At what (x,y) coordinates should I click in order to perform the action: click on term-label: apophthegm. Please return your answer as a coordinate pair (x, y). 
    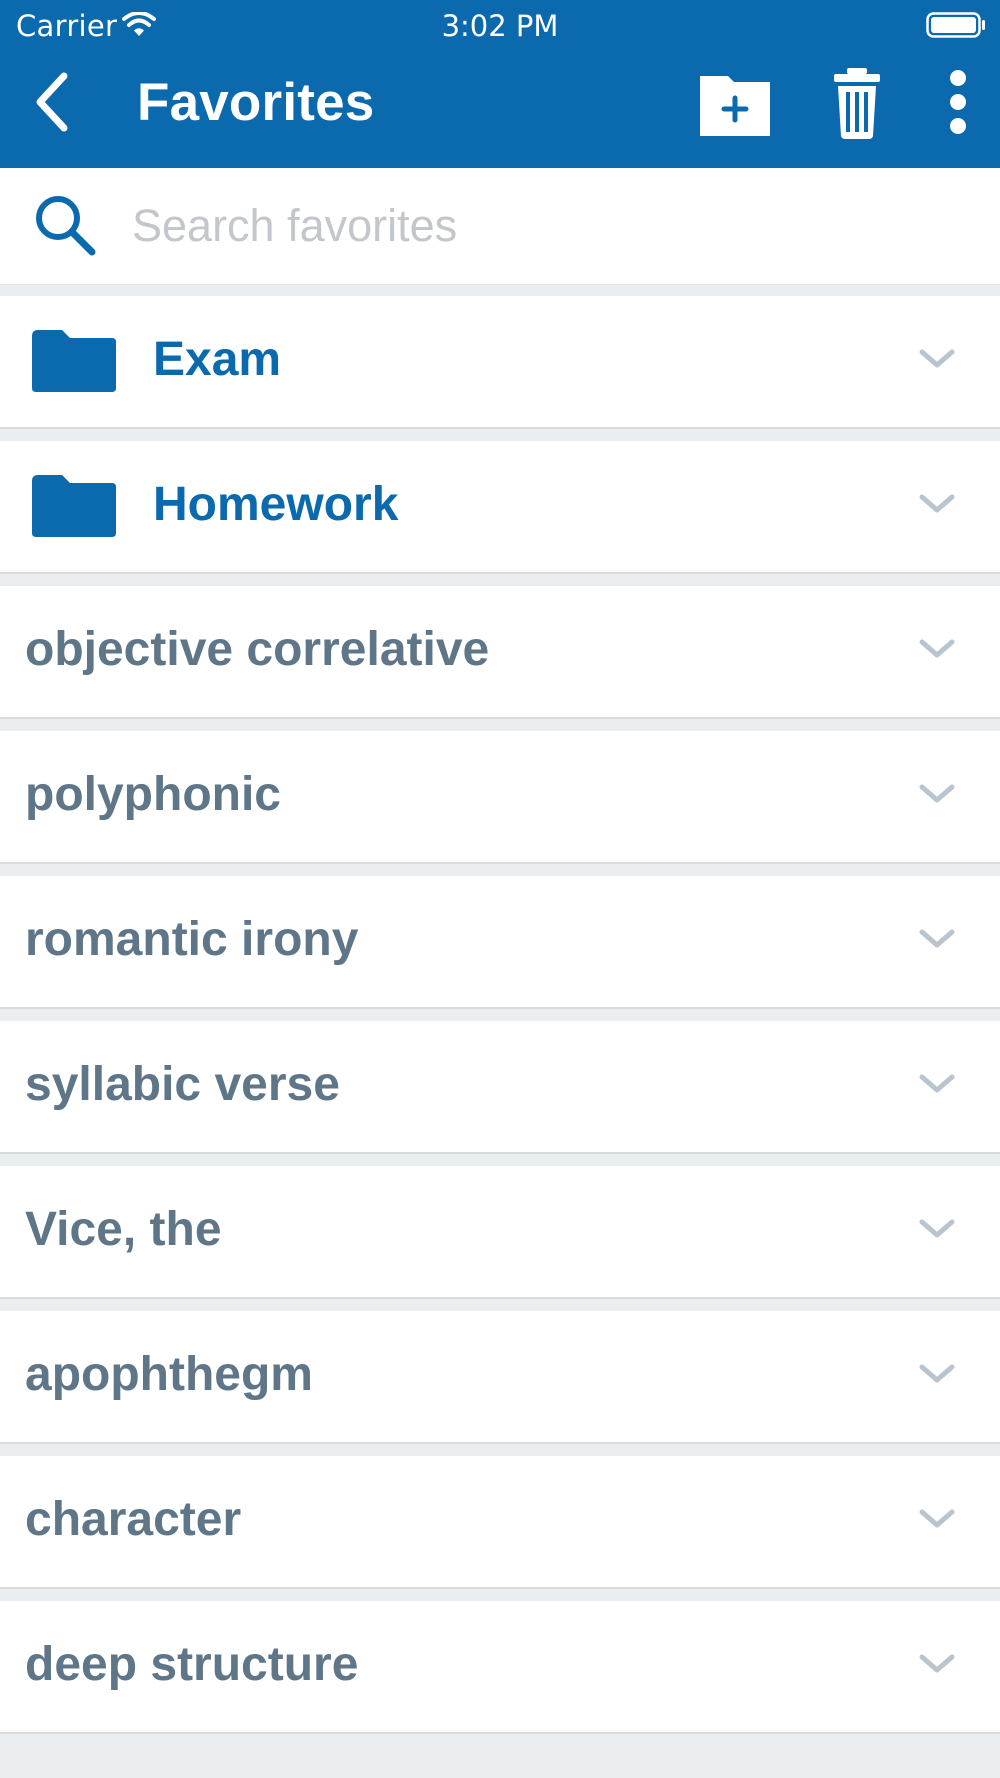
    Looking at the image, I should click on (169, 1374).